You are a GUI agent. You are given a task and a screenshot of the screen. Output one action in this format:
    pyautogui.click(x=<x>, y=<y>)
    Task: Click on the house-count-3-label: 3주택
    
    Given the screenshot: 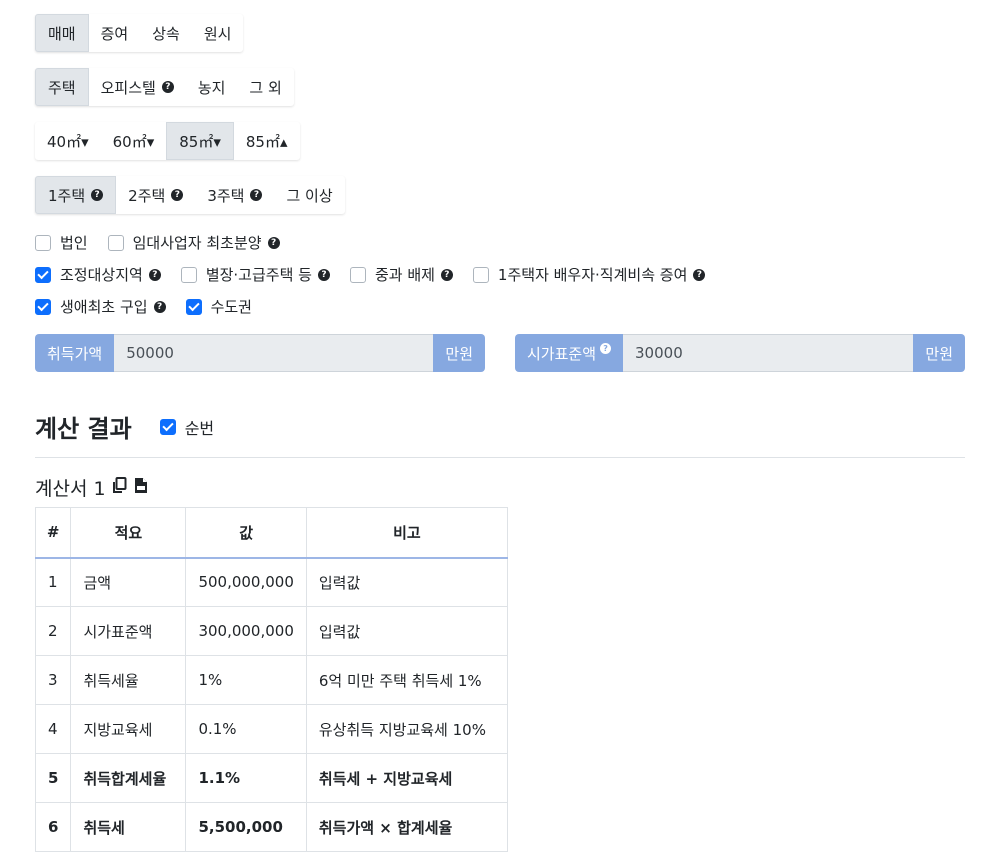 What is the action you would take?
    pyautogui.click(x=226, y=195)
    